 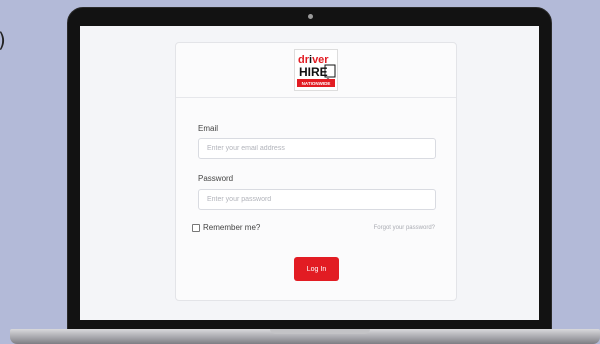 What do you see at coordinates (216, 178) in the screenshot?
I see `password-label: Password` at bounding box center [216, 178].